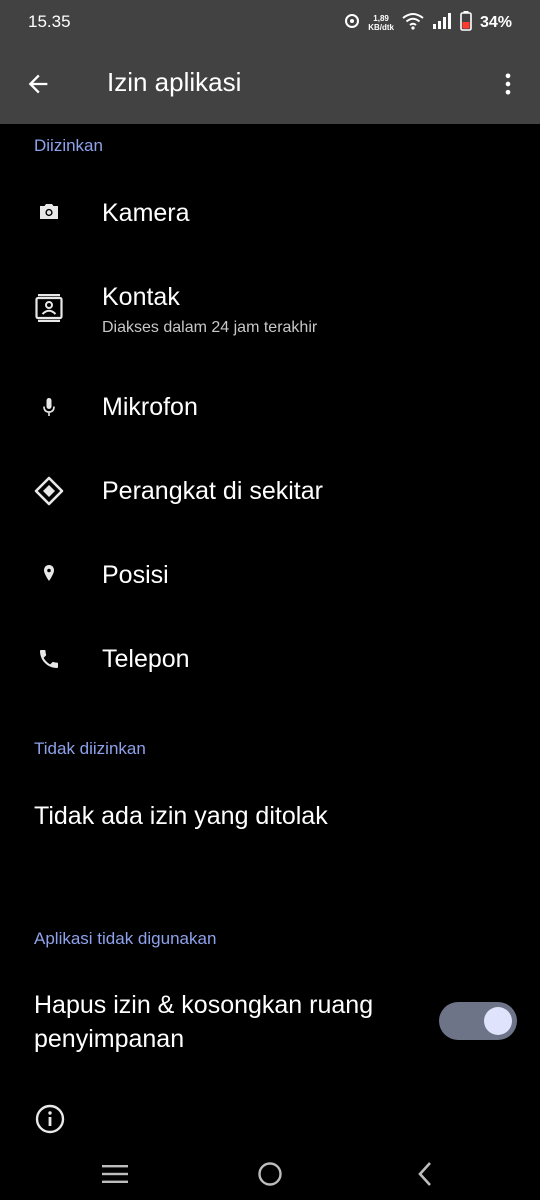 The image size is (540, 1200). What do you see at coordinates (49, 575) in the screenshot?
I see `location-pin-icon` at bounding box center [49, 575].